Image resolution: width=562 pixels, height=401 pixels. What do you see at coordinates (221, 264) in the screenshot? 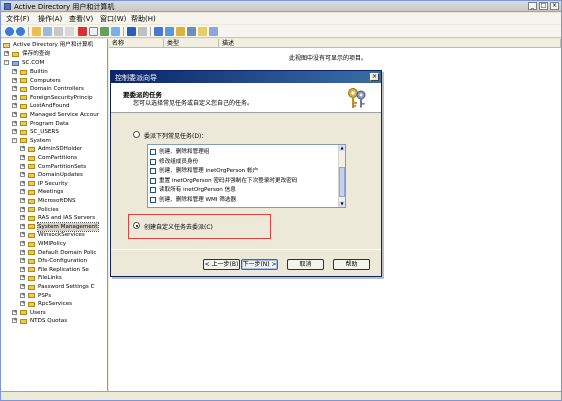
I see `back-button: < 上一步(B)` at bounding box center [221, 264].